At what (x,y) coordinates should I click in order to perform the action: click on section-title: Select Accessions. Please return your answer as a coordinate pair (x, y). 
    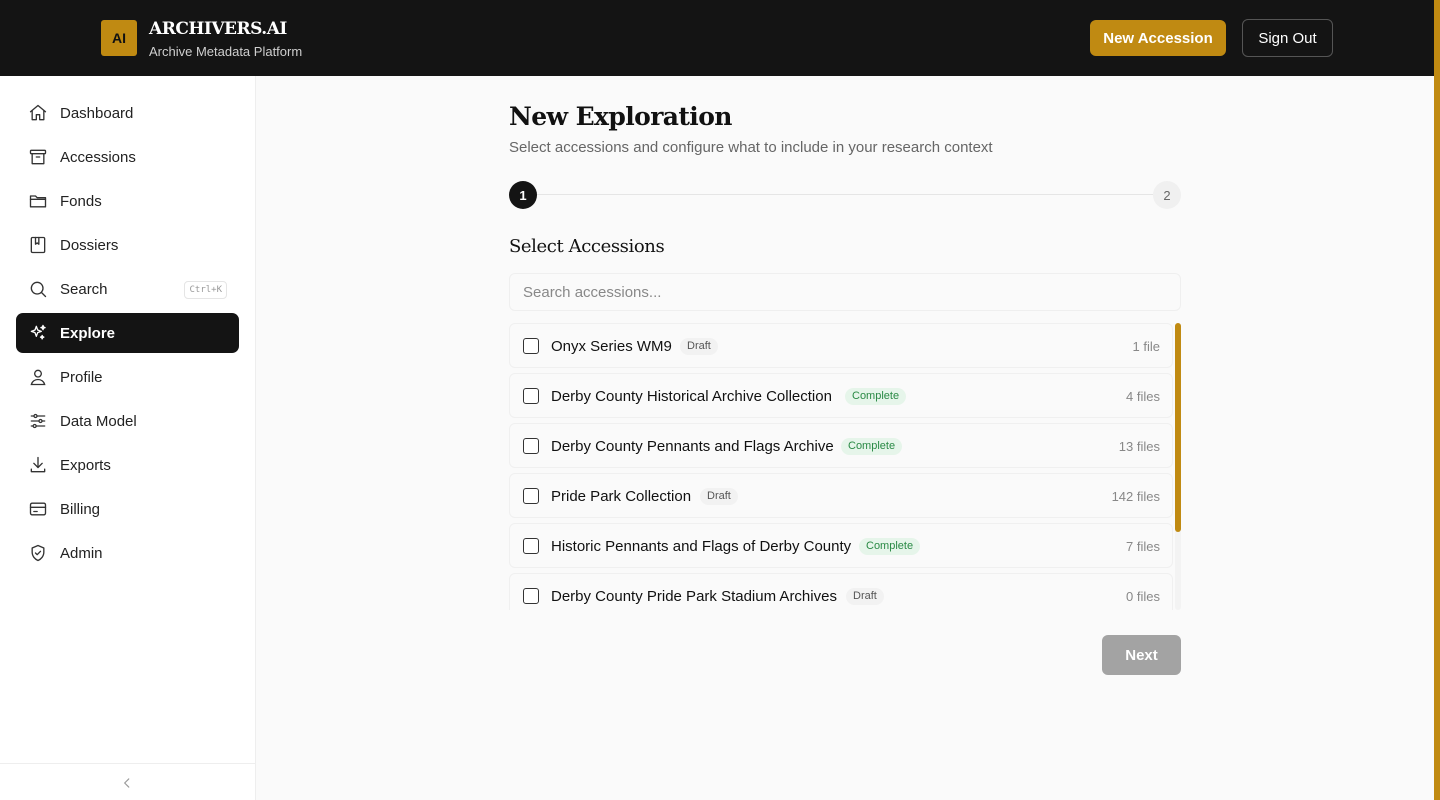
    Looking at the image, I should click on (587, 246).